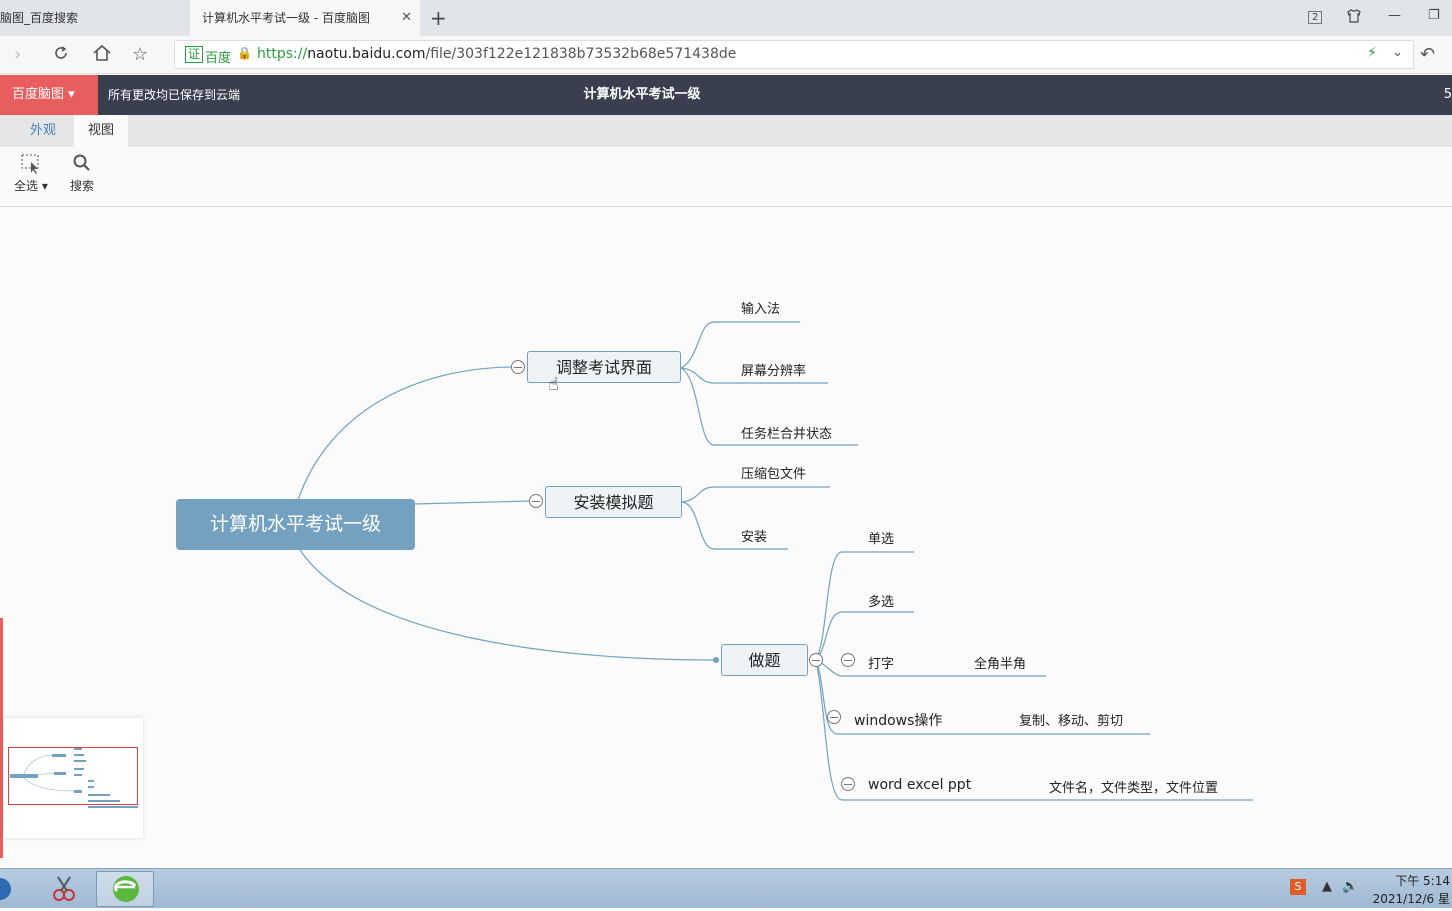  Describe the element at coordinates (39, 18) in the screenshot. I see `tab-label: 脑图_百度搜索` at that location.